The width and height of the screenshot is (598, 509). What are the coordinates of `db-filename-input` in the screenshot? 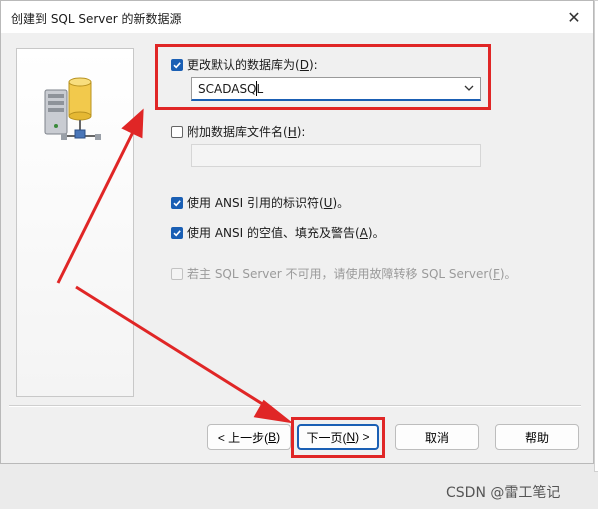 It's located at (336, 155).